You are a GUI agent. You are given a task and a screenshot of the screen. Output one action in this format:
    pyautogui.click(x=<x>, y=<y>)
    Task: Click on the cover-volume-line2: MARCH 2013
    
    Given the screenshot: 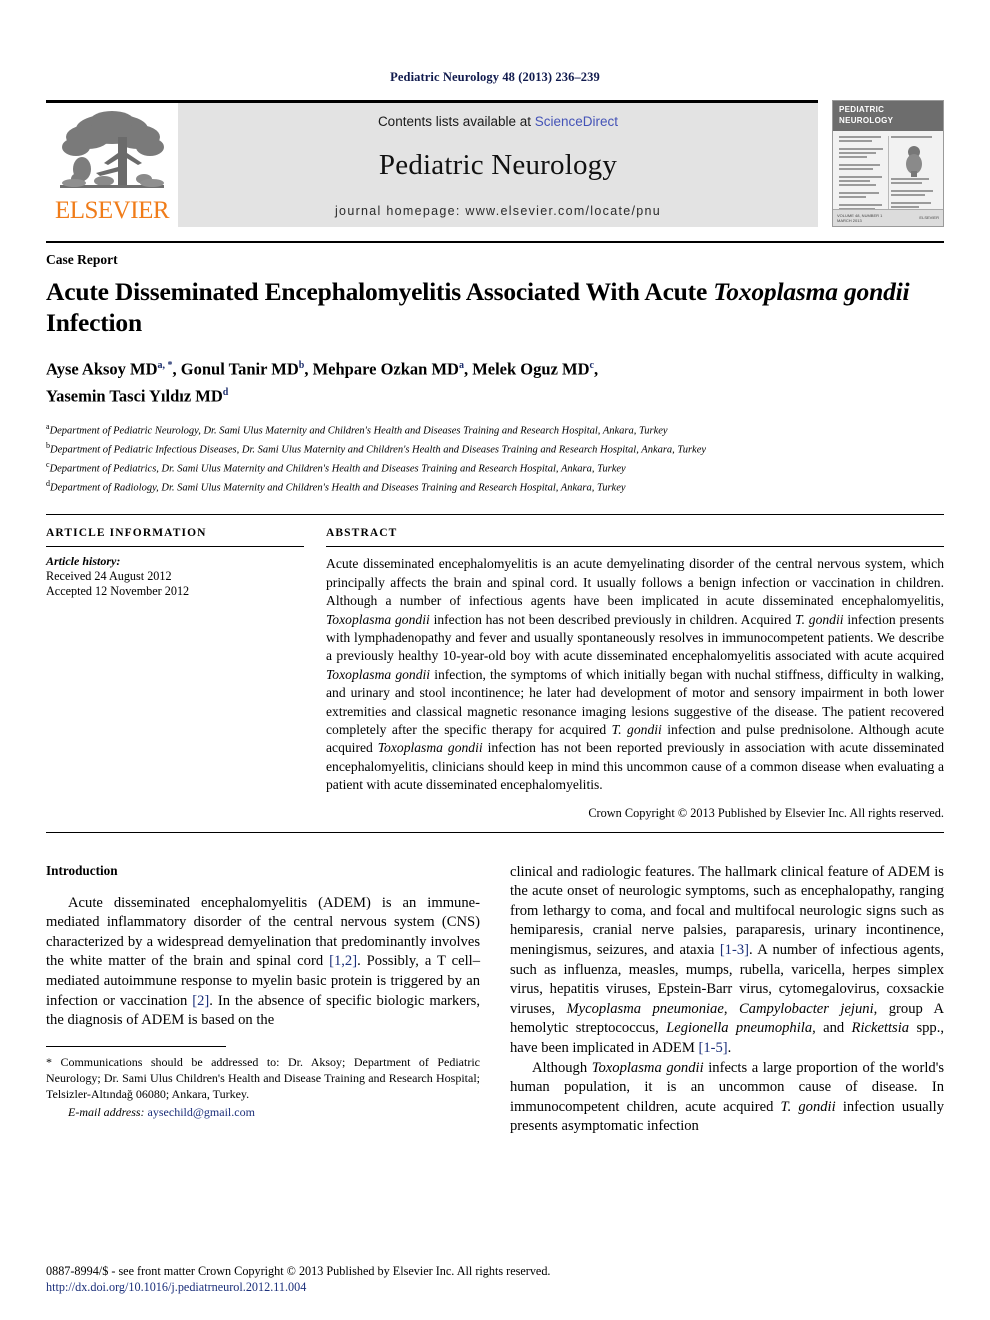 What is the action you would take?
    pyautogui.click(x=849, y=220)
    